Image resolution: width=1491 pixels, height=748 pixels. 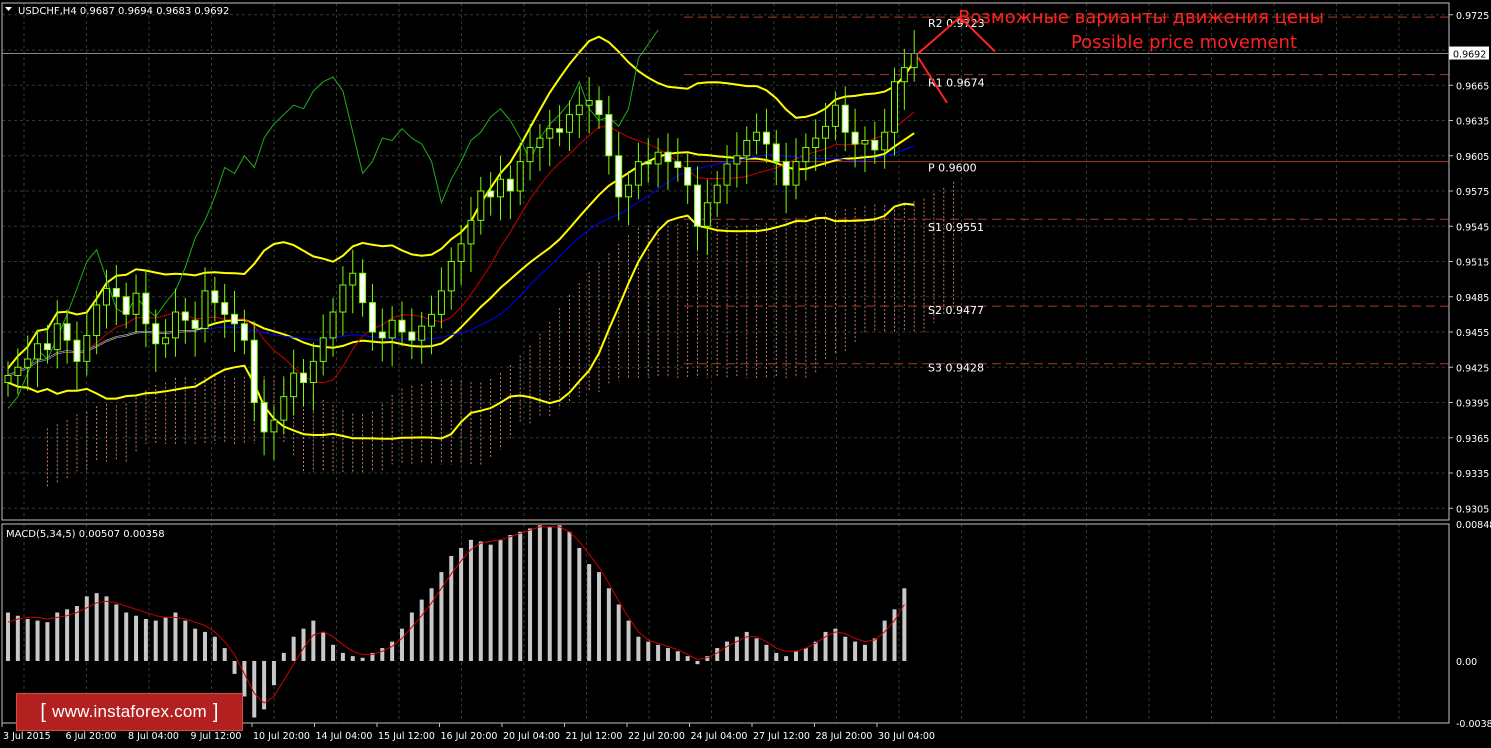 I want to click on annotation-russian: Возможные варианты движения цены, so click(x=1141, y=17).